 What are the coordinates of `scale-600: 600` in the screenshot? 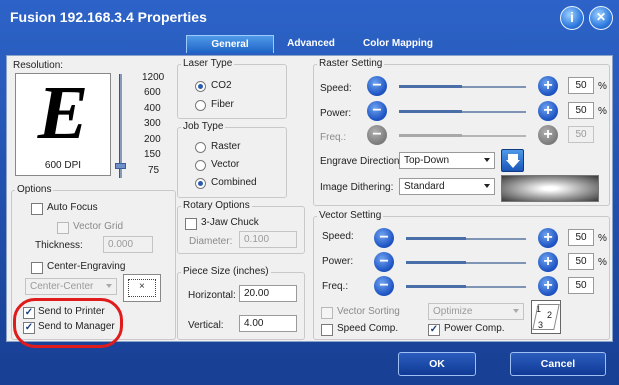 It's located at (152, 92).